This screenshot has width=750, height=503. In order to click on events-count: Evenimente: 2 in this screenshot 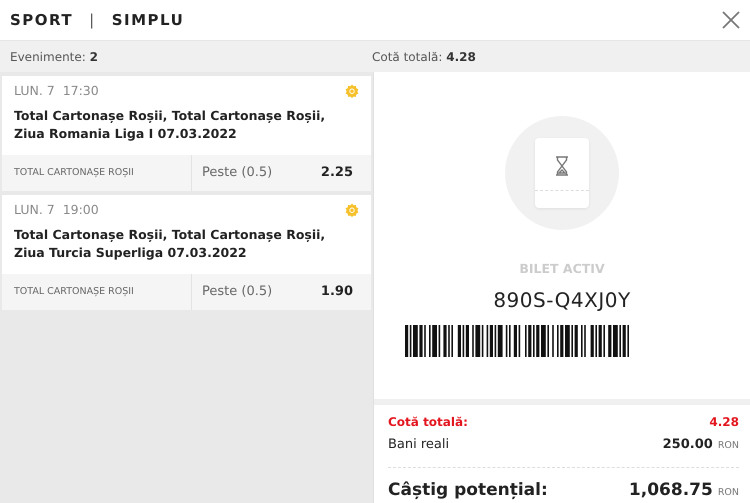, I will do `click(54, 57)`.